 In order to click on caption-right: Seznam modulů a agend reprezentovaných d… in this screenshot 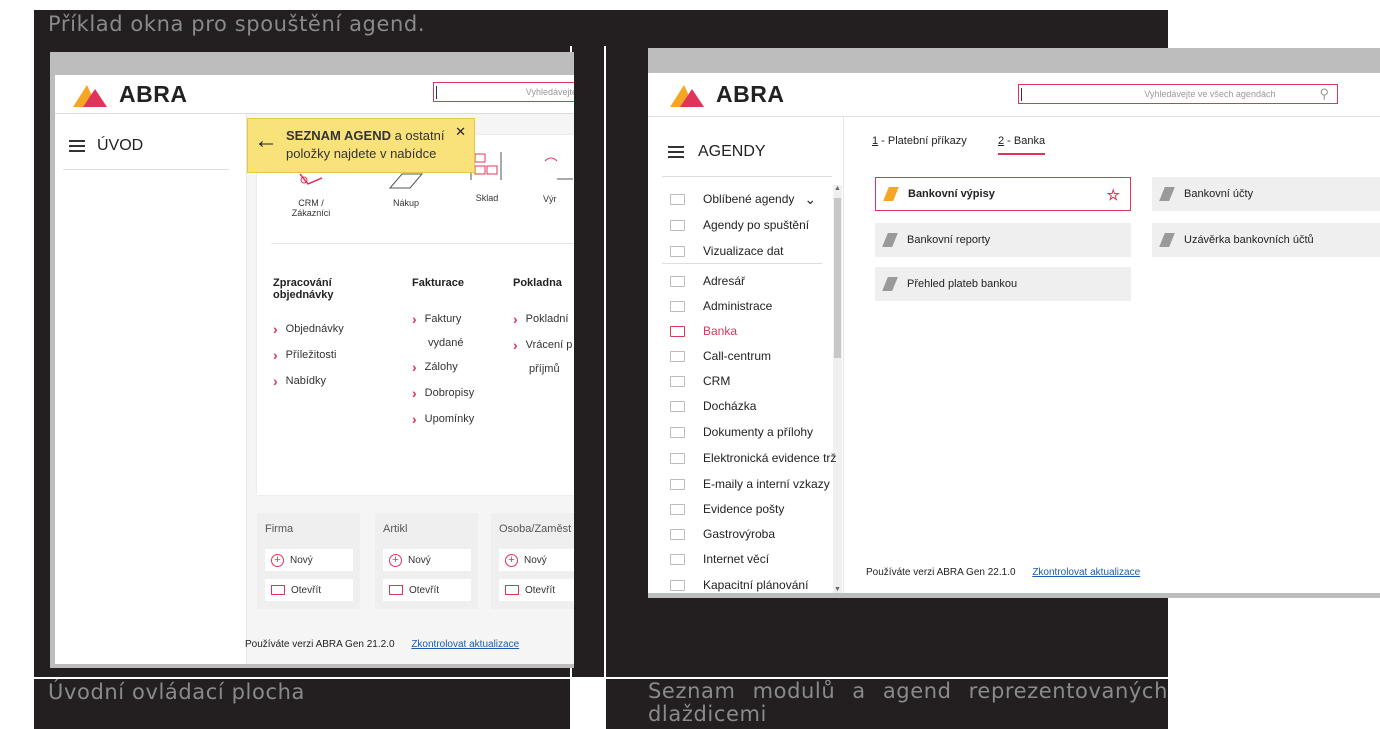, I will do `click(908, 702)`.